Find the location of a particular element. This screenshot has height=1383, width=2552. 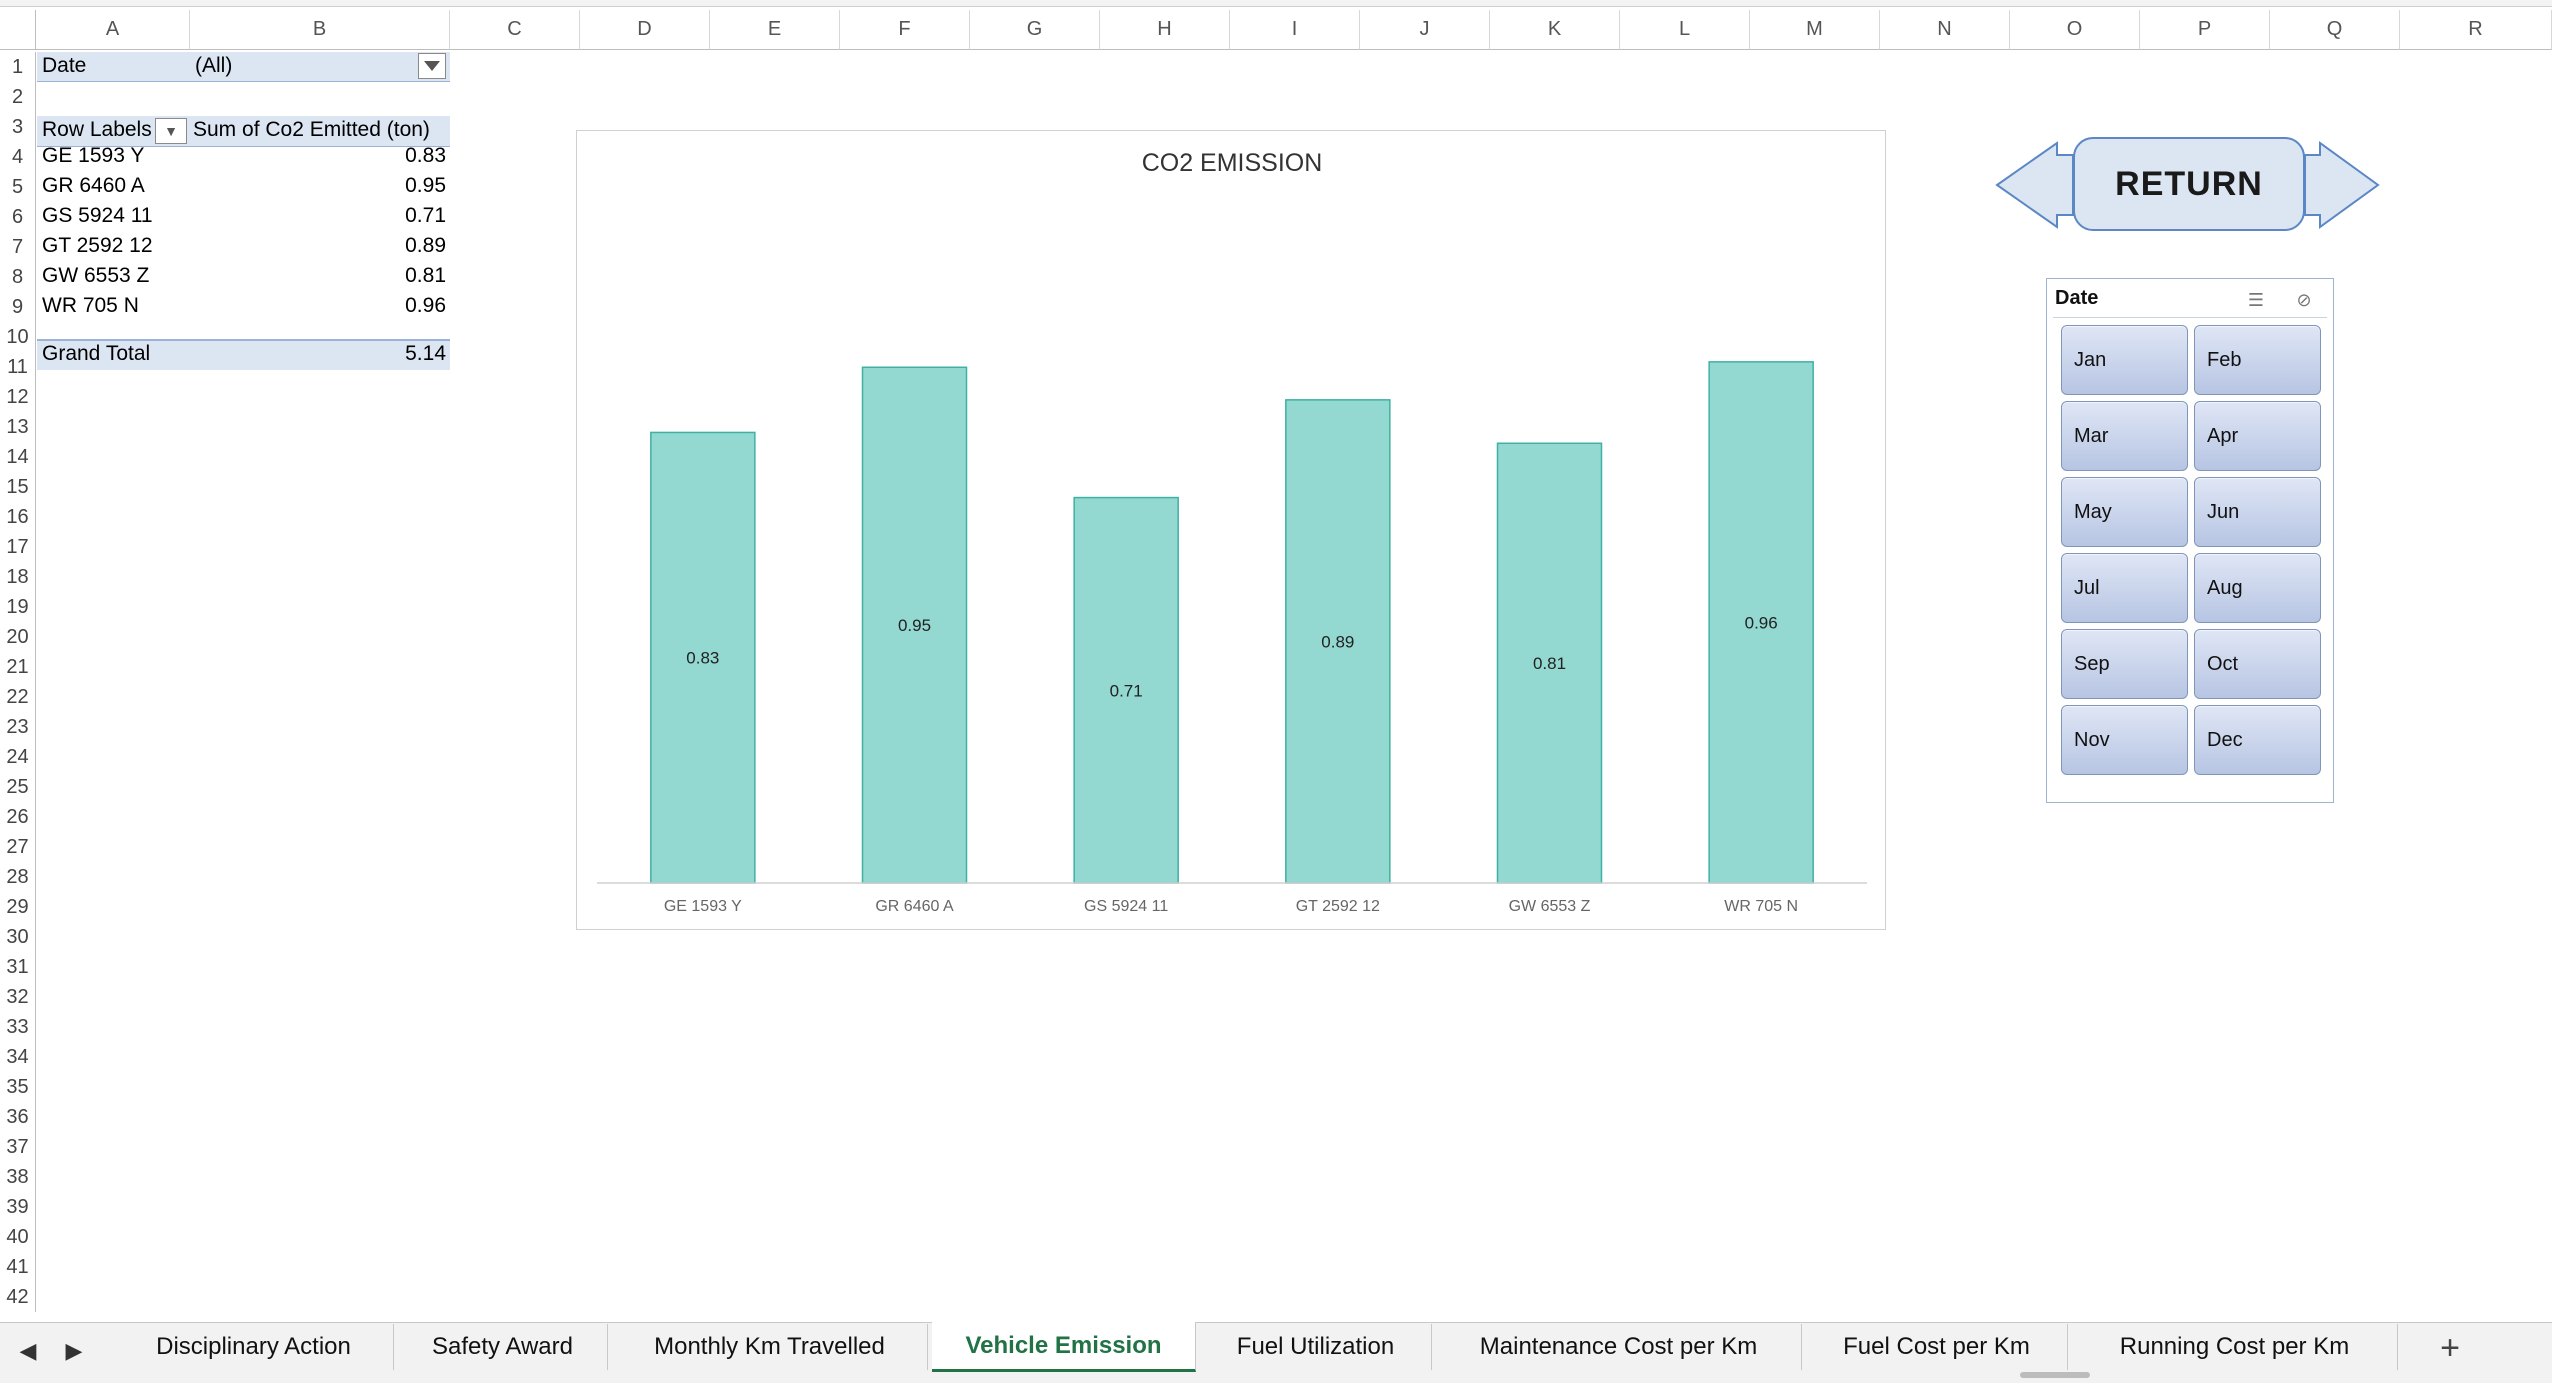

column-header-p: P is located at coordinates (2205, 30).